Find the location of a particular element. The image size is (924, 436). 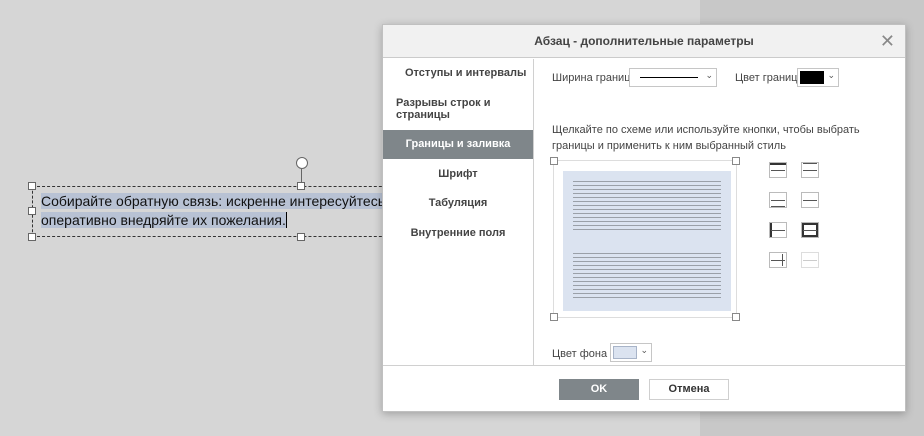

border-color-label: Цвет границ is located at coordinates (766, 78).